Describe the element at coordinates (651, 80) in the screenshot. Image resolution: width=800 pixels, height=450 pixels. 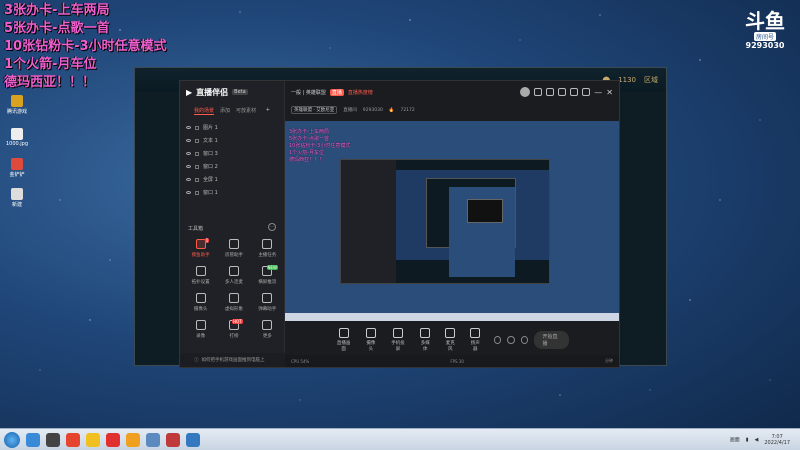
I see `game-region: 区域` at that location.